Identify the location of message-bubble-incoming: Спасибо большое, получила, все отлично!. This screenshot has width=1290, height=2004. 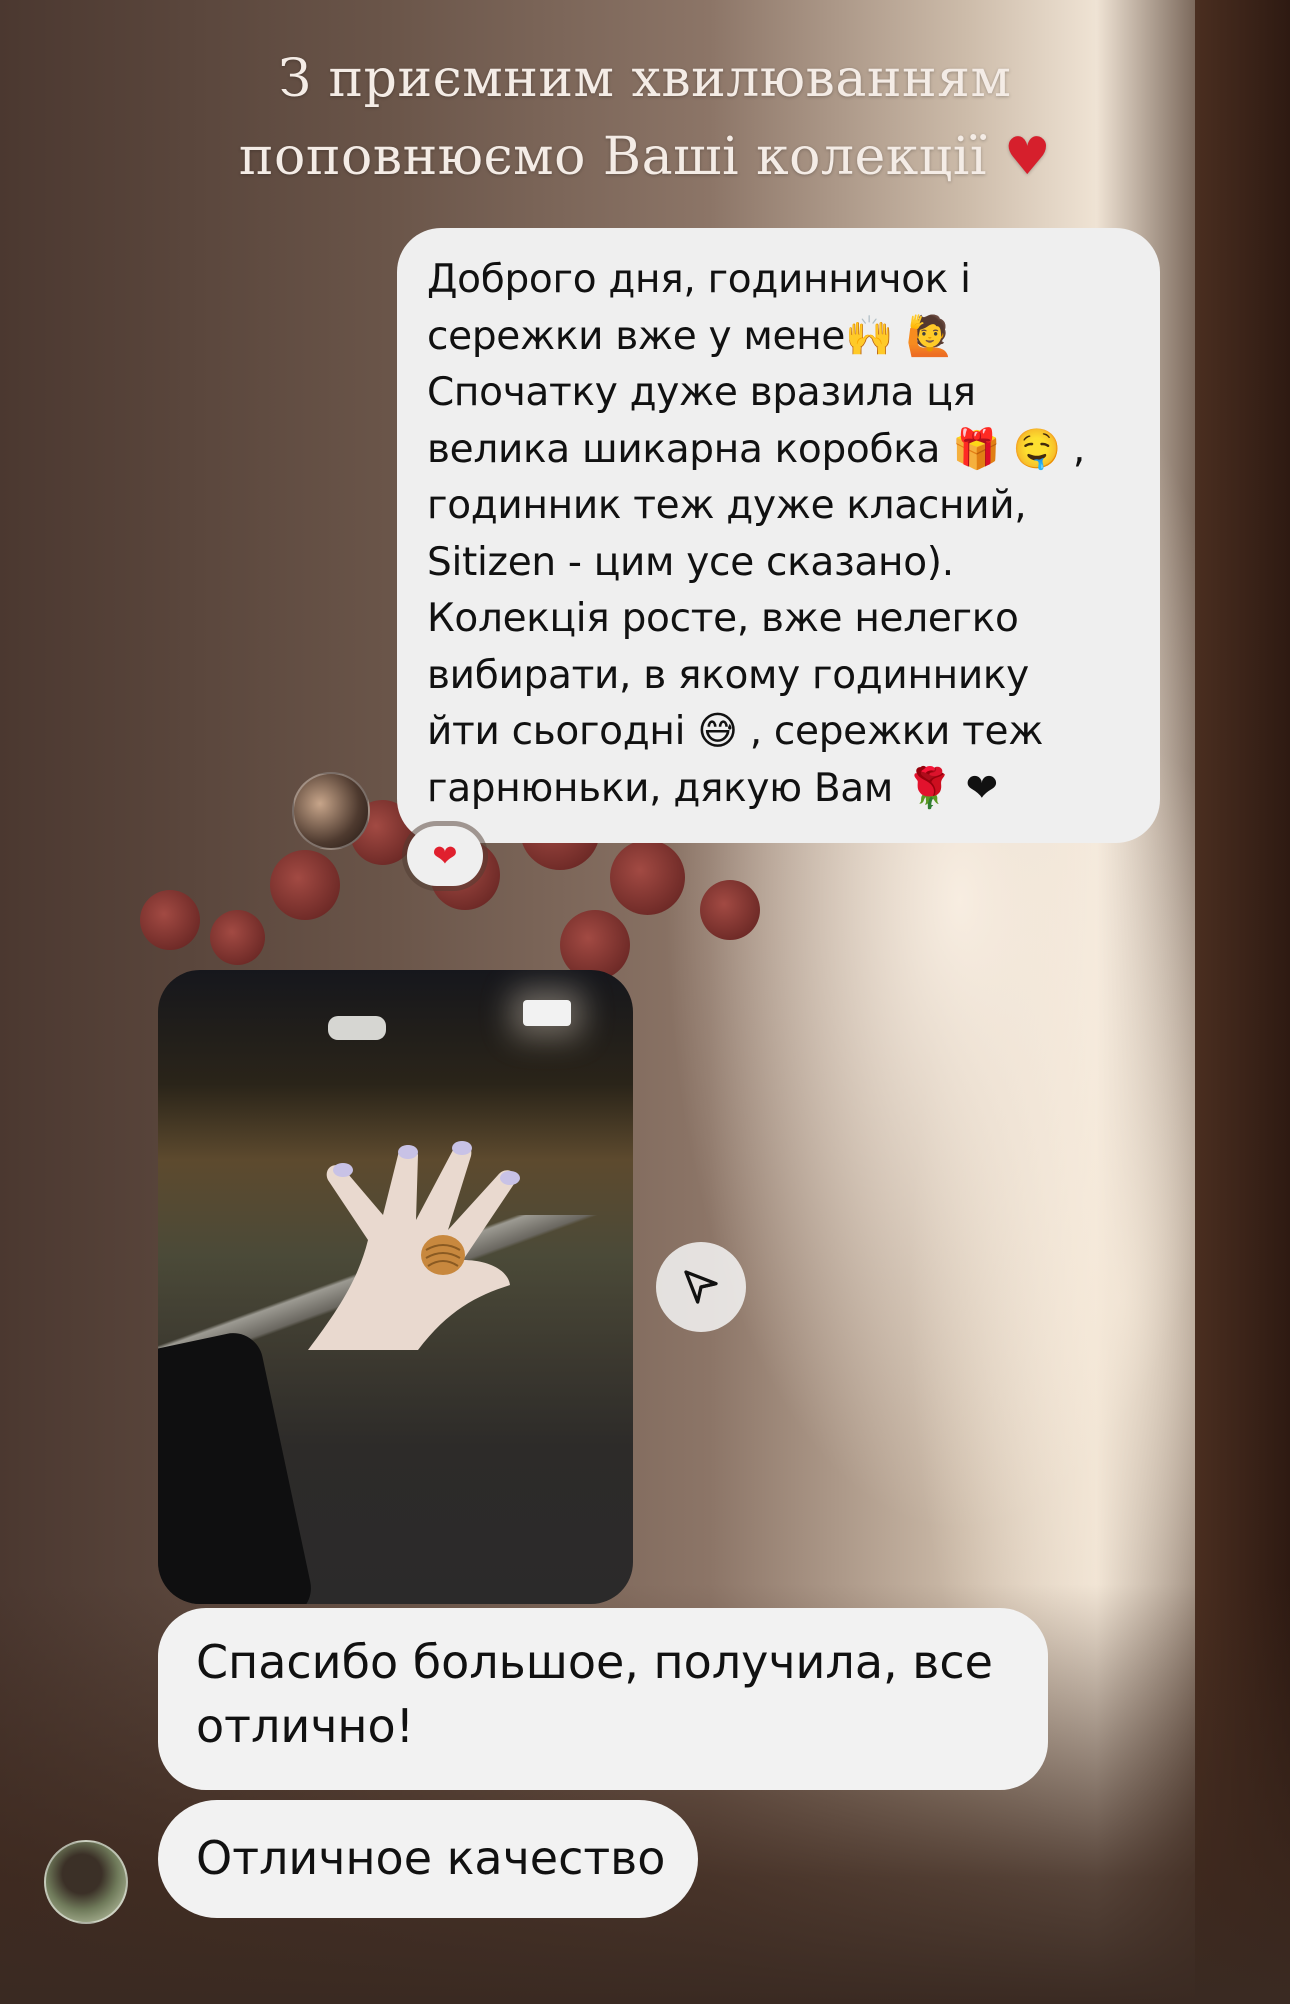
(603, 1699).